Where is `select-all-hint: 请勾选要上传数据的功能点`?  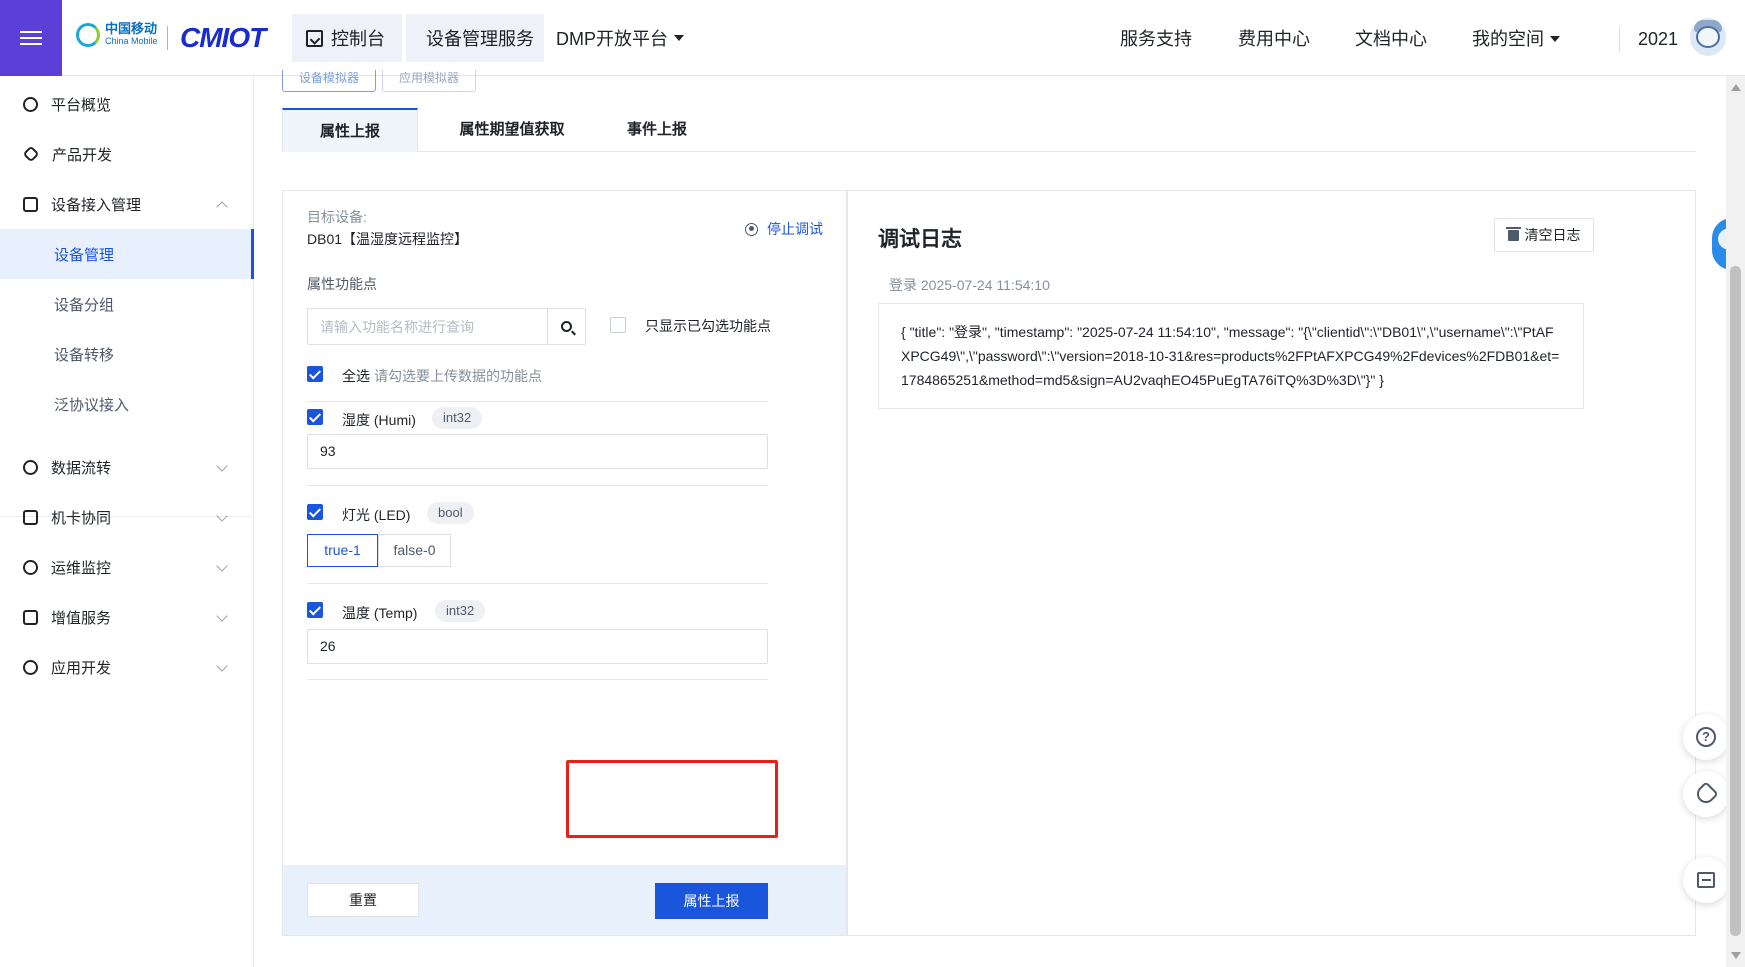 select-all-hint: 请勾选要上传数据的功能点 is located at coordinates (458, 376).